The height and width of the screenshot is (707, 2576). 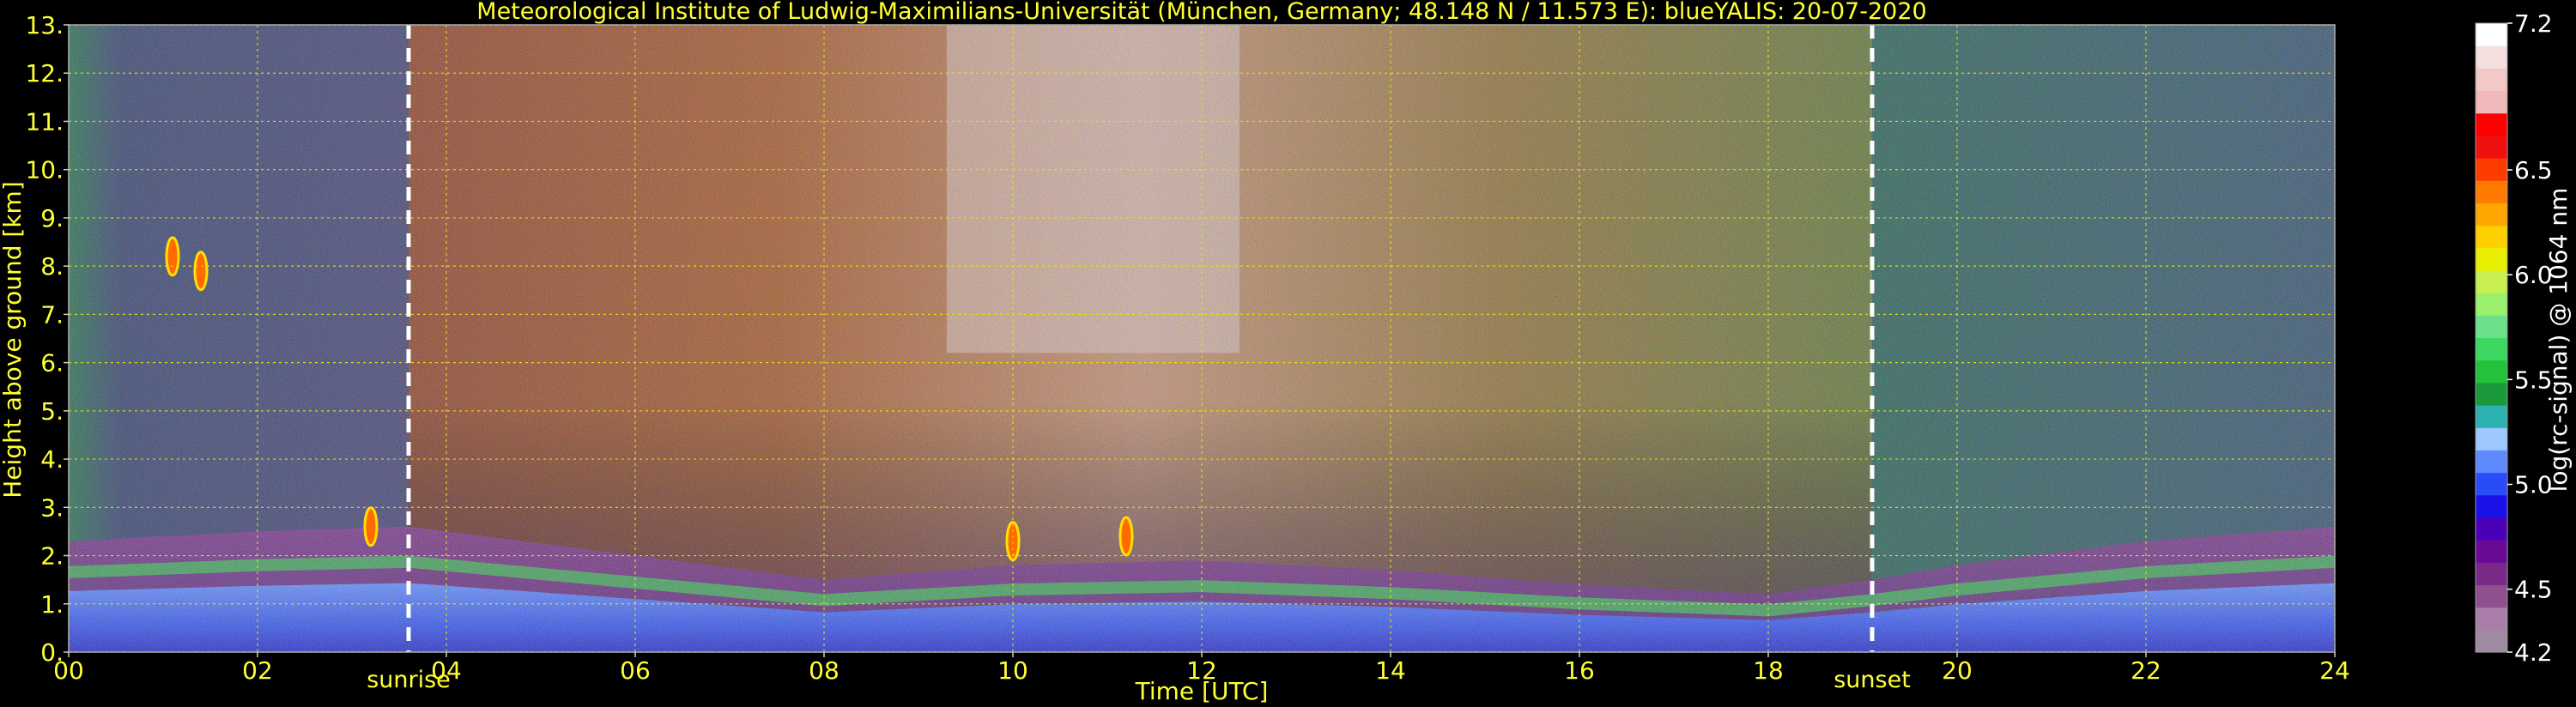 I want to click on x-tick-label: 22, so click(x=2146, y=670).